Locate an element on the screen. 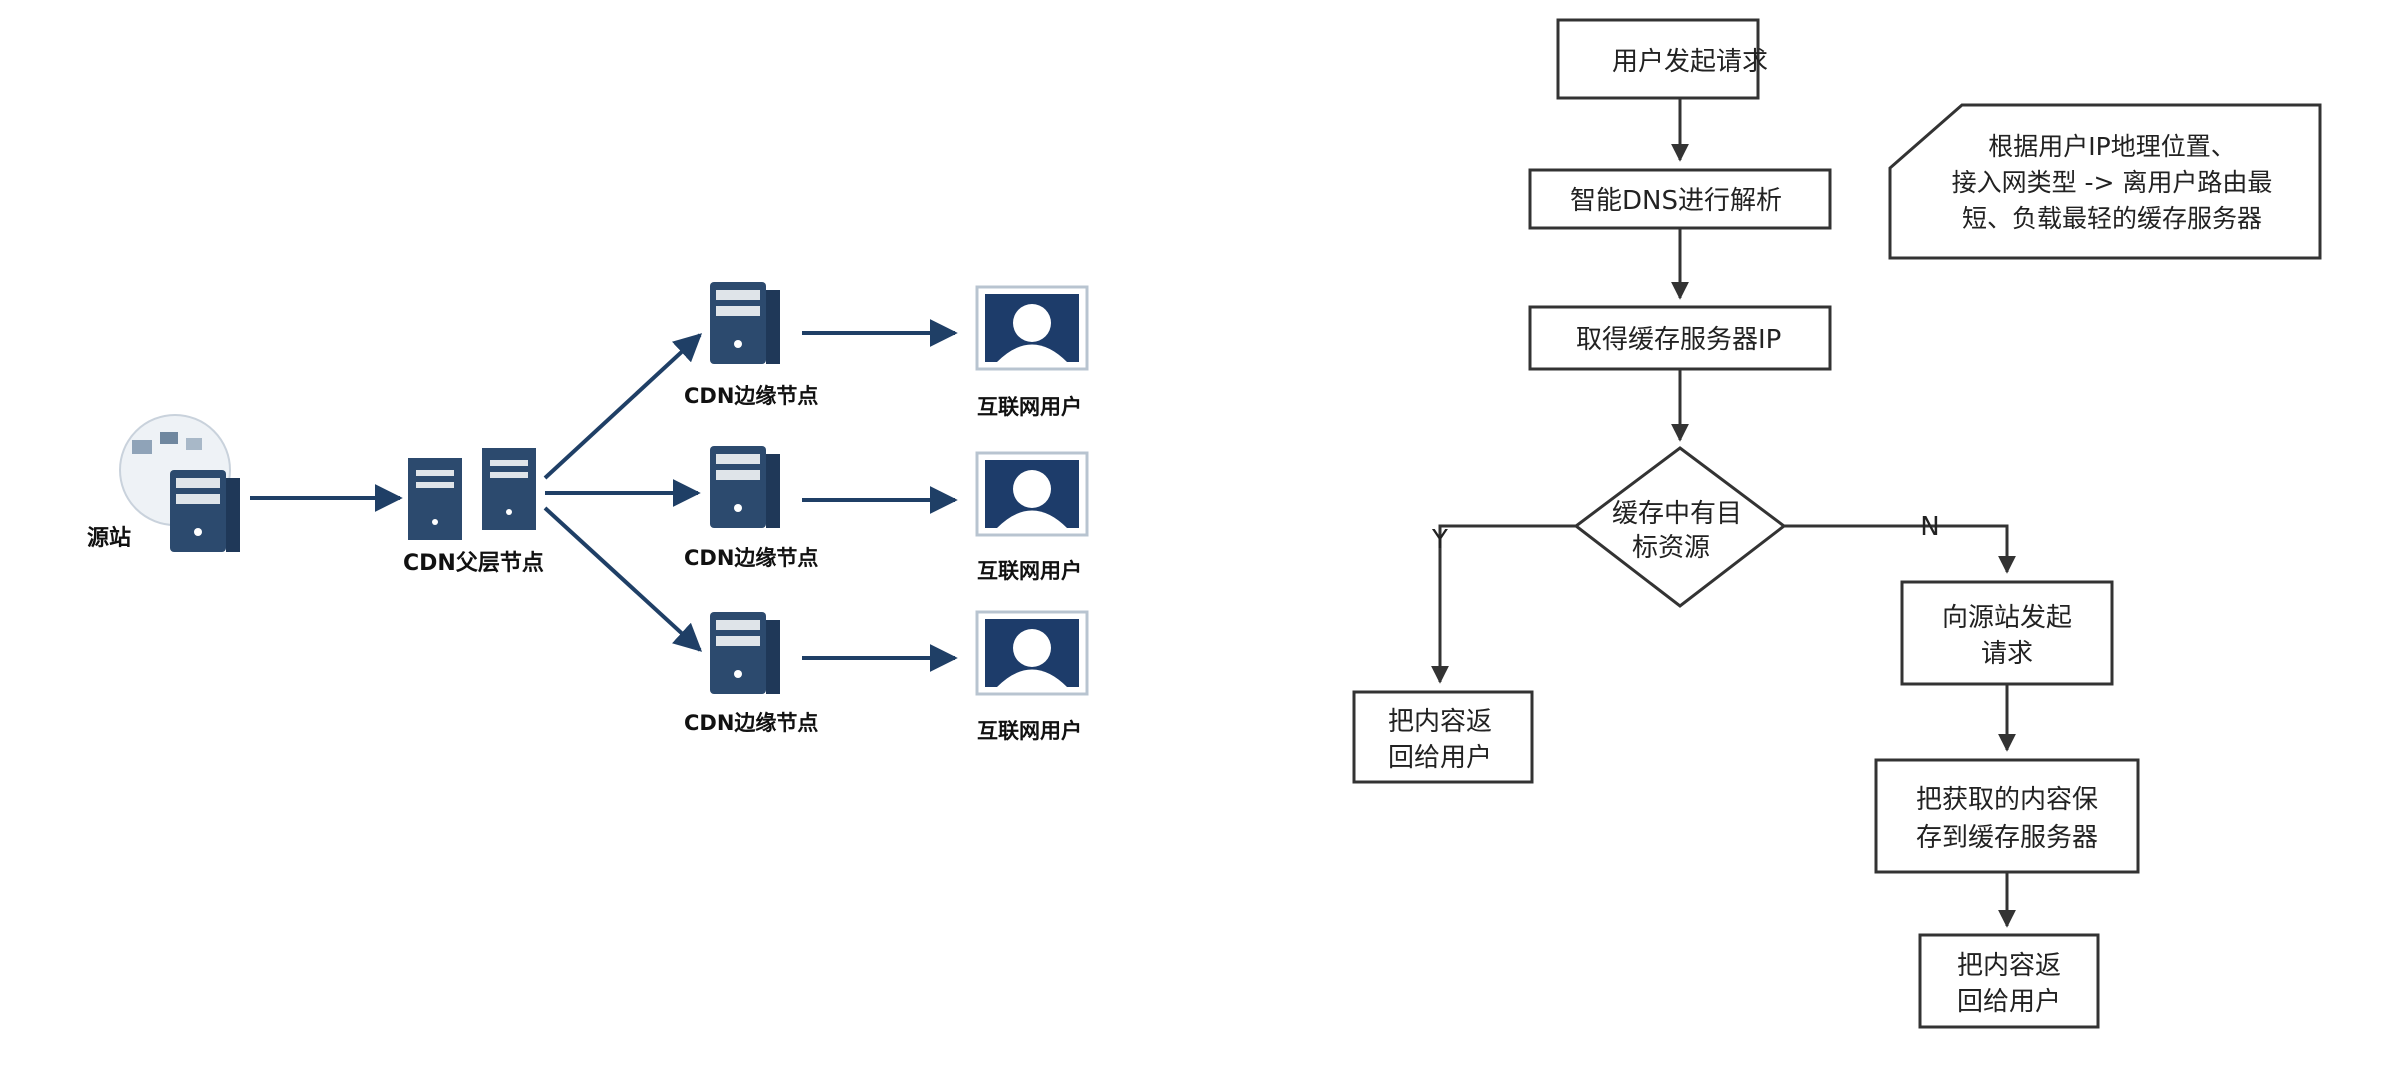 Image resolution: width=2396 pixels, height=1084 pixels. return-left-text-1: 把内容返 is located at coordinates (1440, 722).